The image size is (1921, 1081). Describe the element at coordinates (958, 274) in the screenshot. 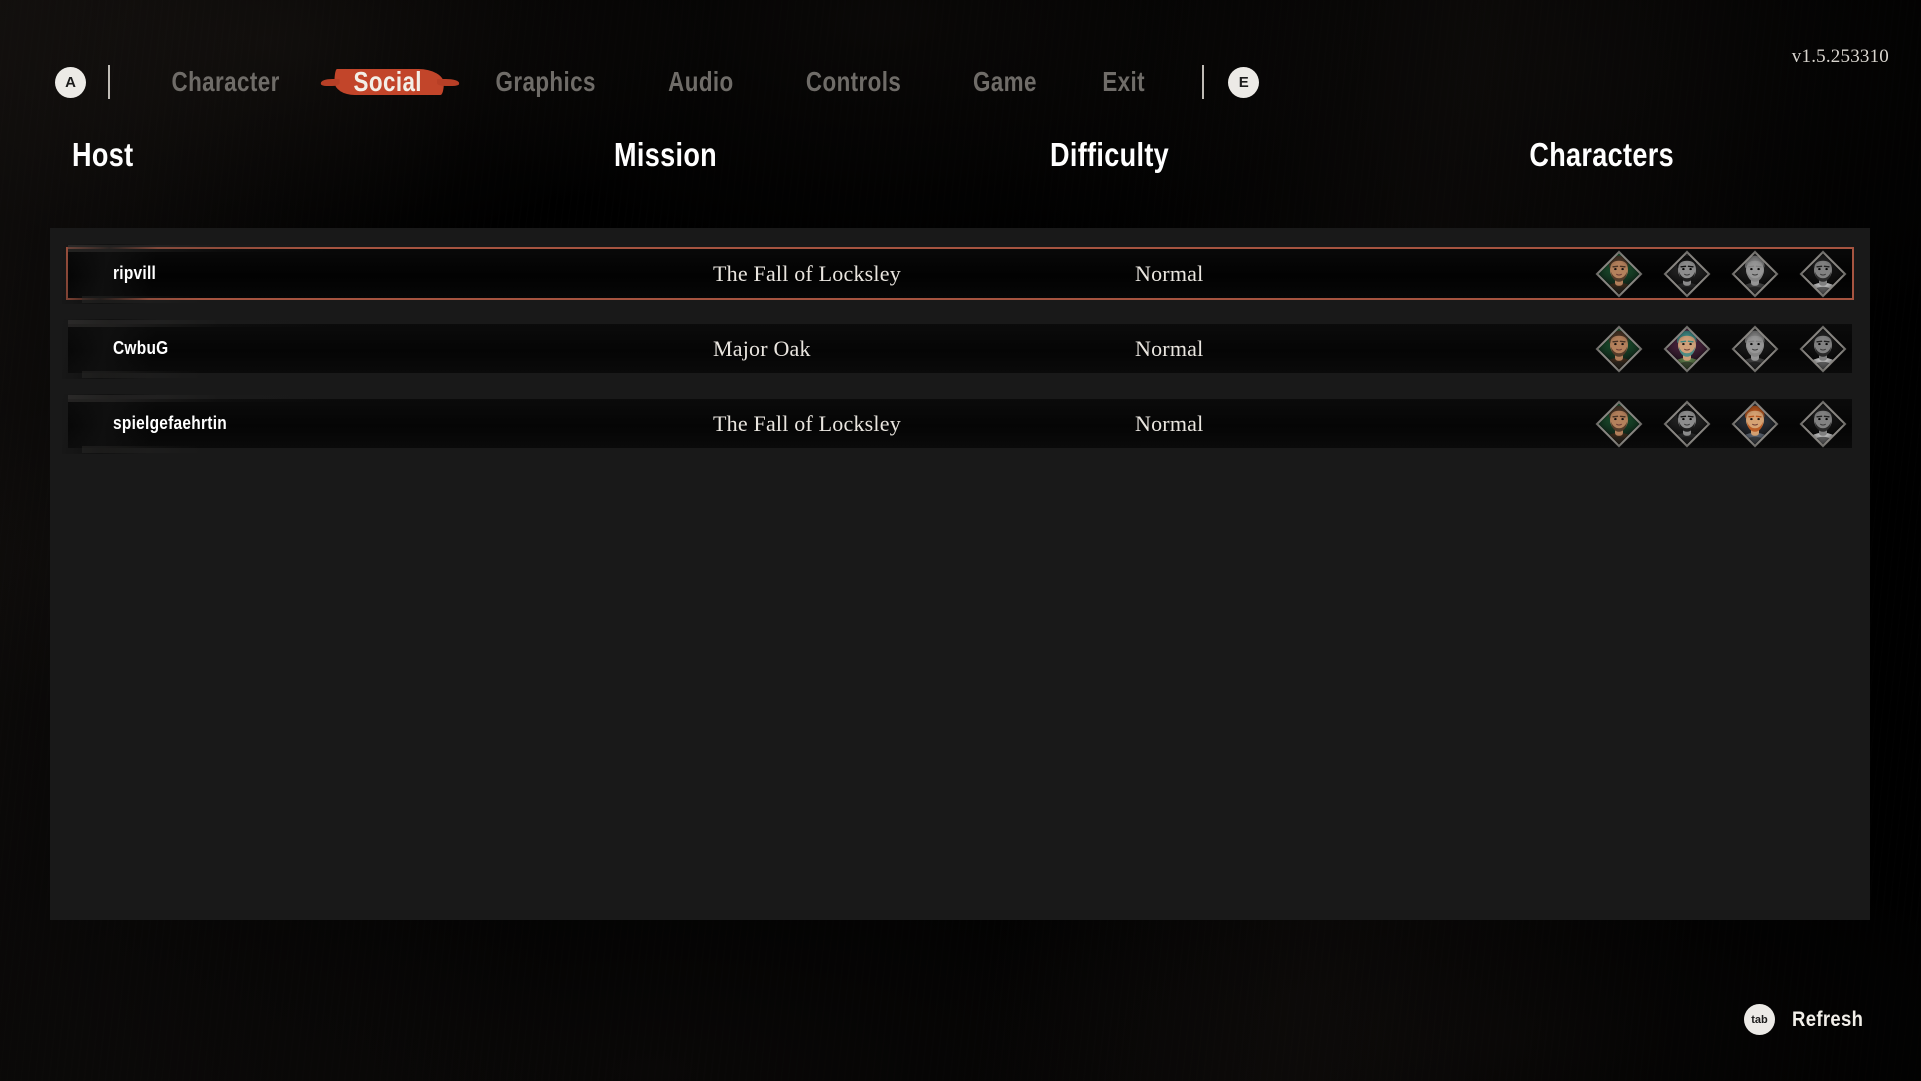

I see `lobby-row-selected: ripvill The Fall of Locksley Normal` at that location.